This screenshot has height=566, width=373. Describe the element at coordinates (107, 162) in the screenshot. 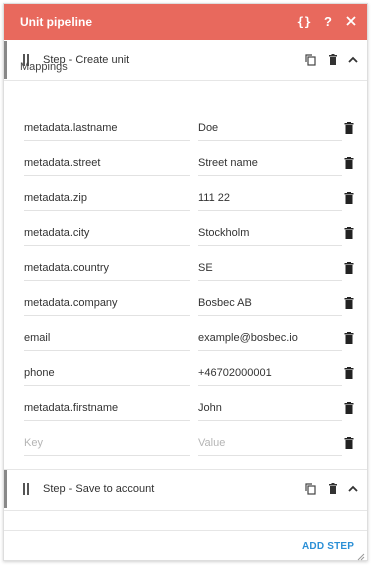

I see `mapping-key-input: metadata.street` at that location.